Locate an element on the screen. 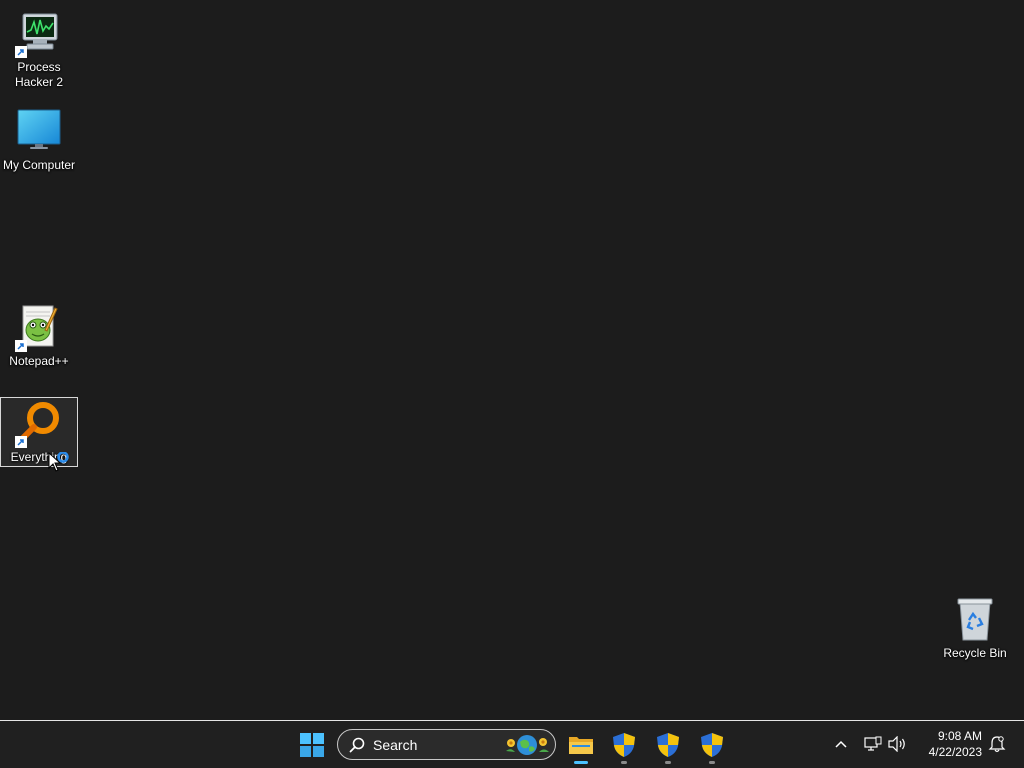  taskbar: Search 9:08 AM 4/22/2023 is located at coordinates (512, 744).